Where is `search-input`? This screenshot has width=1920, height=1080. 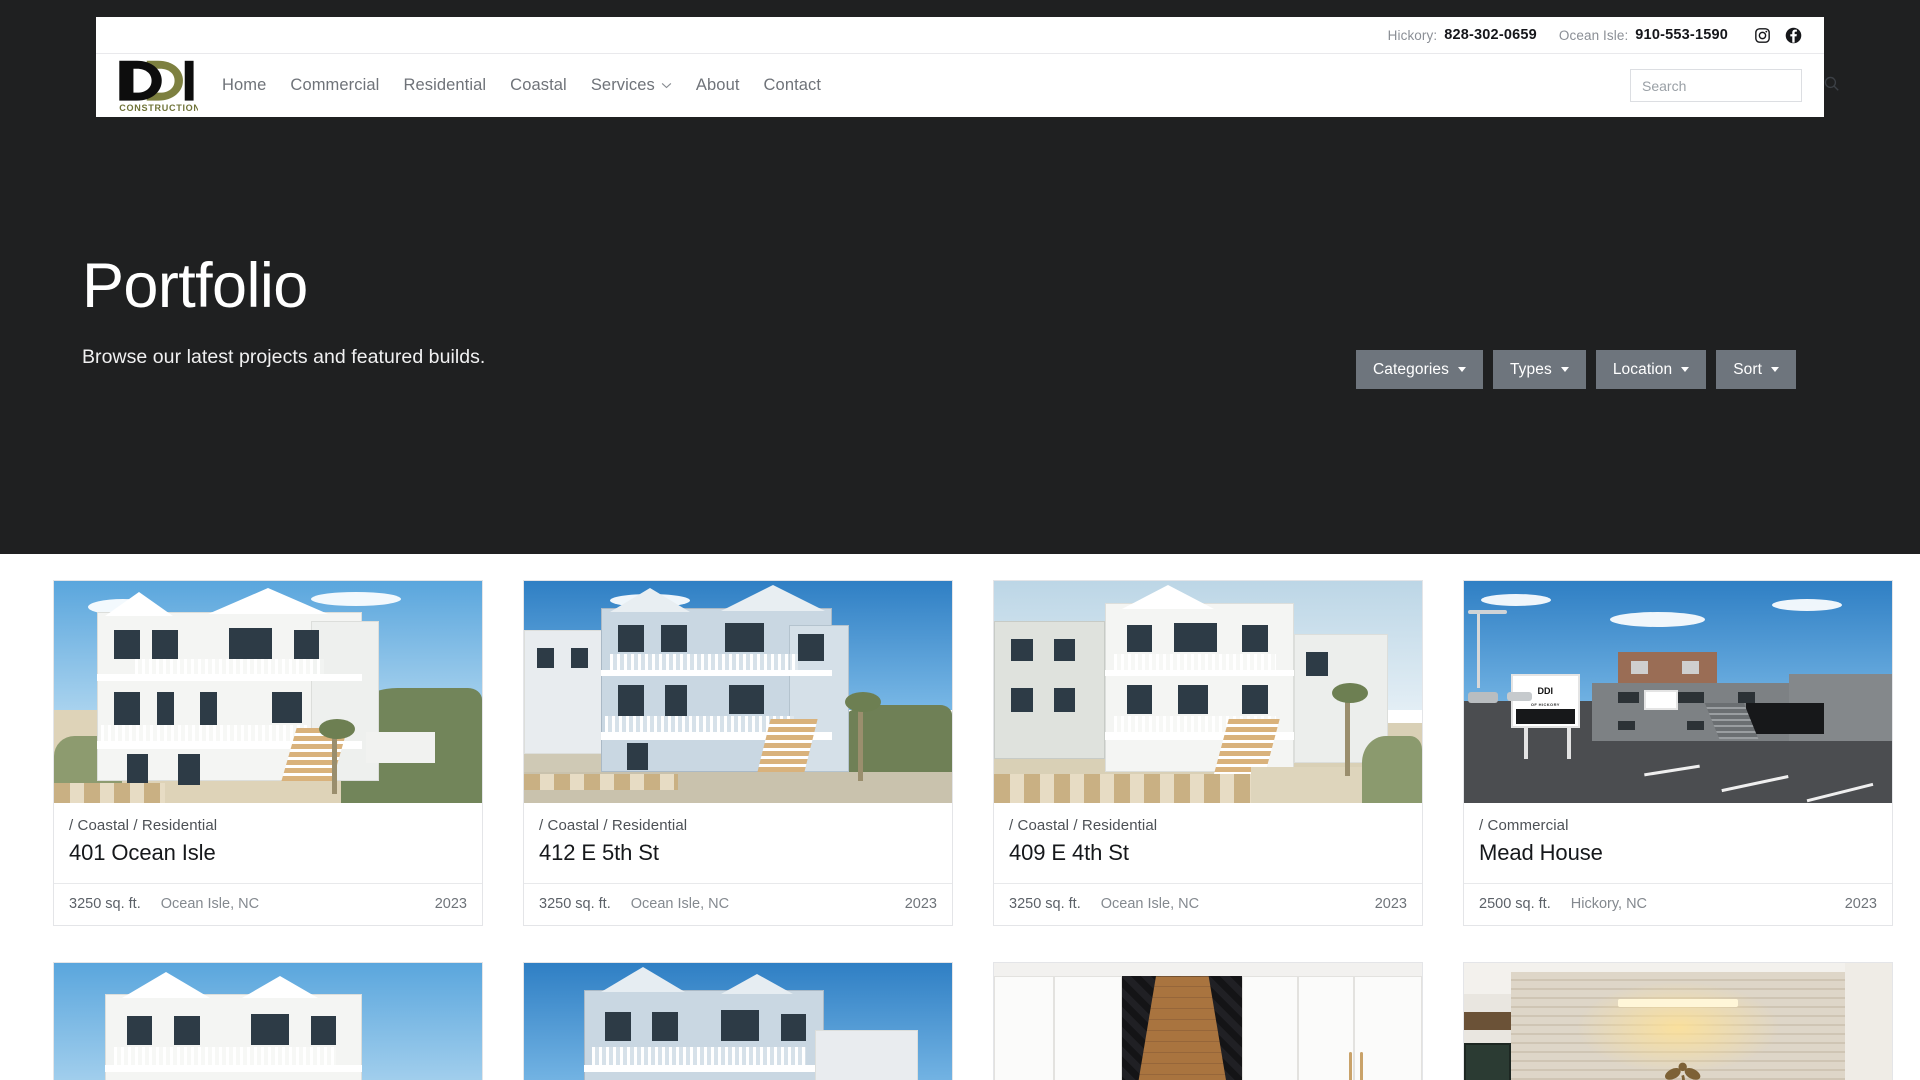
search-input is located at coordinates (1732, 85).